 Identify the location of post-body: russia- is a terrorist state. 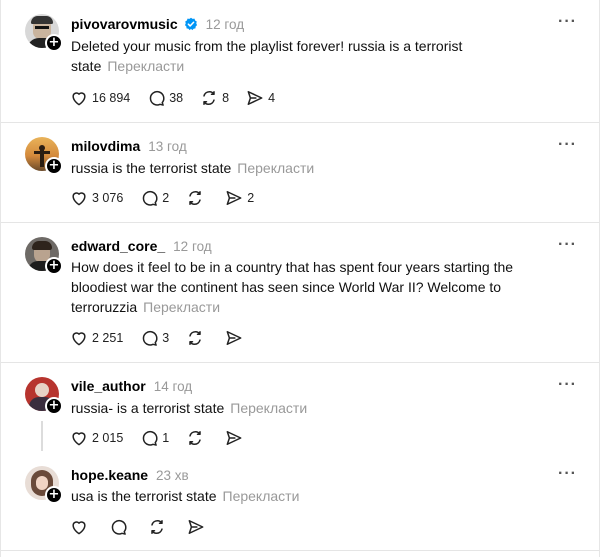
(148, 408).